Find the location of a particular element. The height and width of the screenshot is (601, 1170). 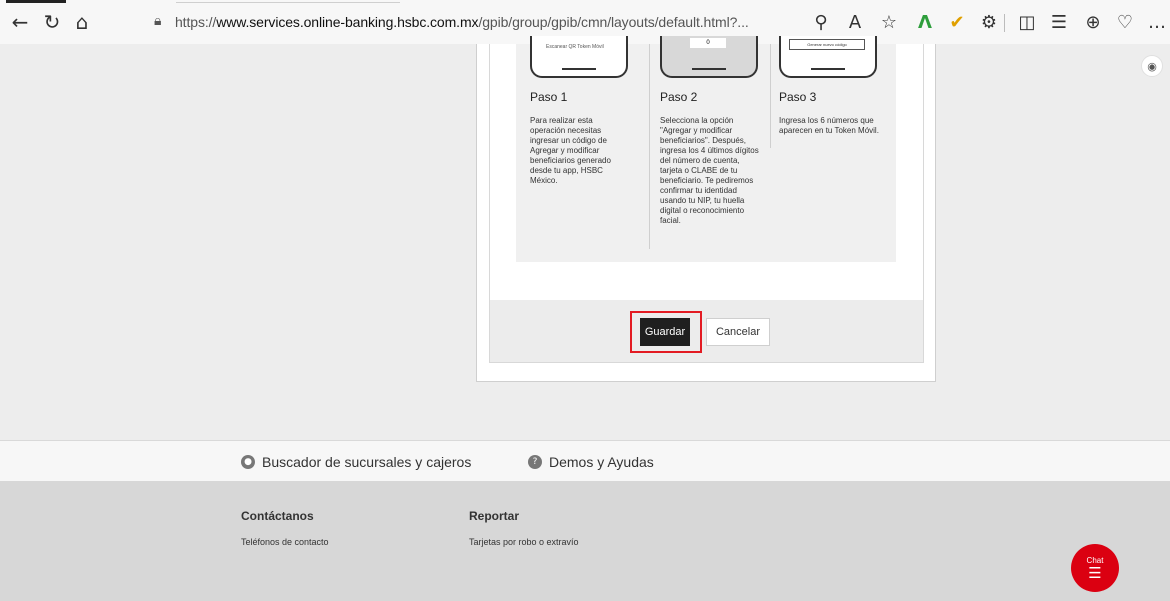

save-button: Guardar is located at coordinates (665, 332).